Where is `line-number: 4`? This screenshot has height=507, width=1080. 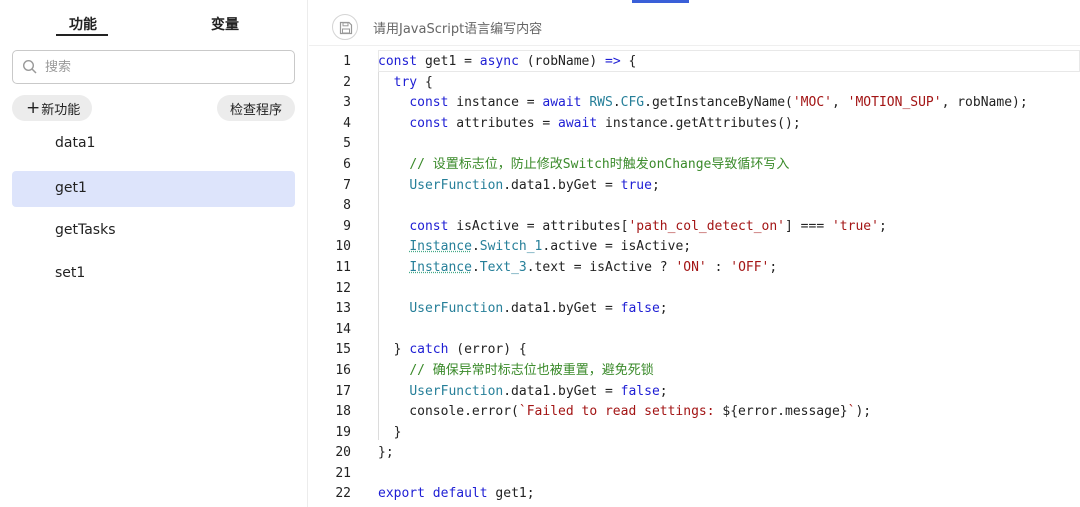 line-number: 4 is located at coordinates (347, 123).